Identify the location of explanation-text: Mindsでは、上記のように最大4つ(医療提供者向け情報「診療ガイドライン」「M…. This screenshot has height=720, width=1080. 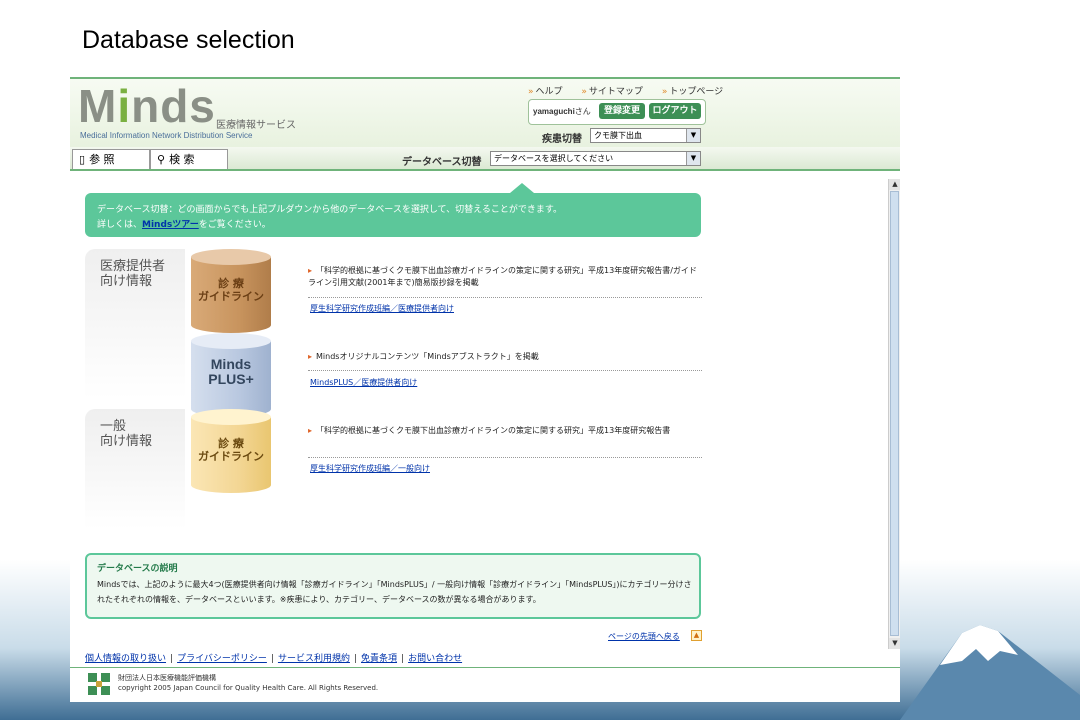
(394, 592).